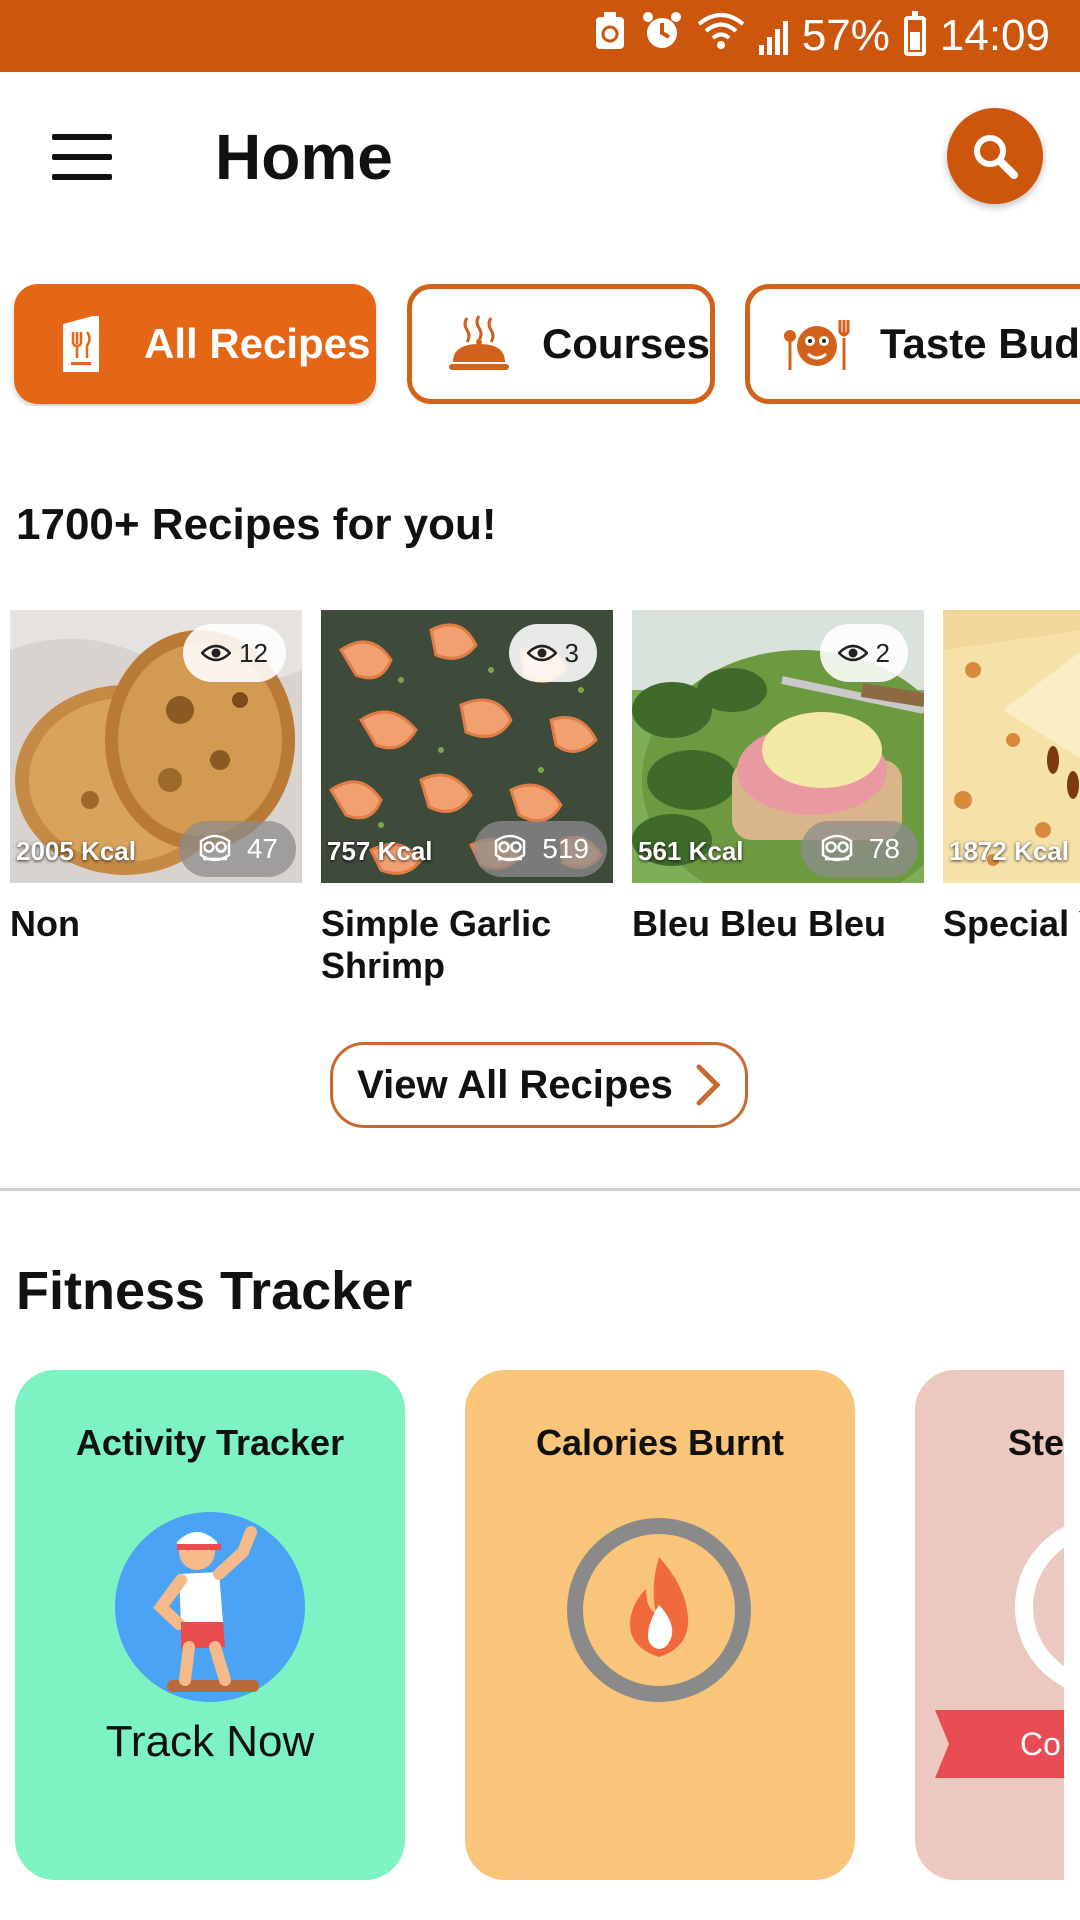 This screenshot has width=1080, height=1920. I want to click on section-divider, so click(540, 1189).